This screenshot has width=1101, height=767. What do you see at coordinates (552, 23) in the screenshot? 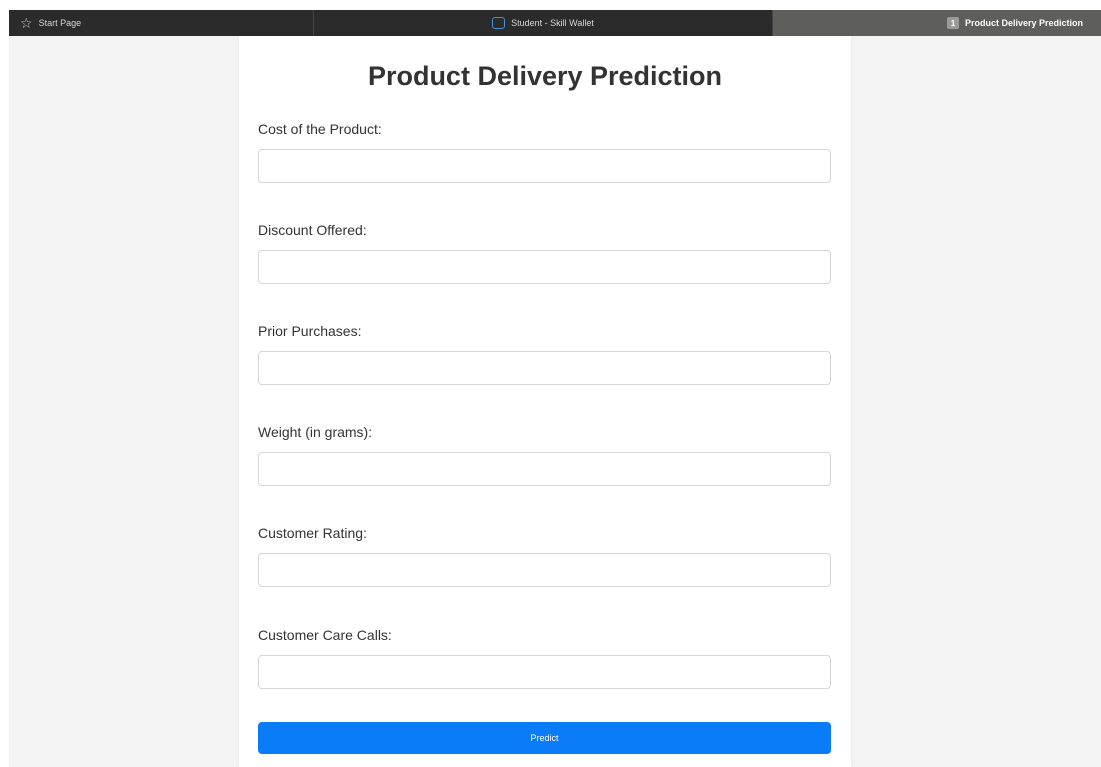
I see `tab-label: Student - Skill Wallet` at bounding box center [552, 23].